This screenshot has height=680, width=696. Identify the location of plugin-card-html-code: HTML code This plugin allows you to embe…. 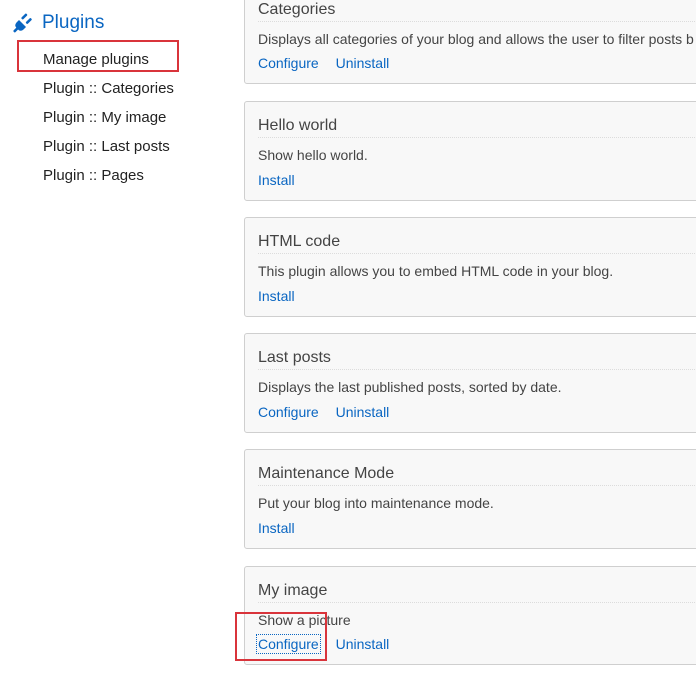
(470, 267).